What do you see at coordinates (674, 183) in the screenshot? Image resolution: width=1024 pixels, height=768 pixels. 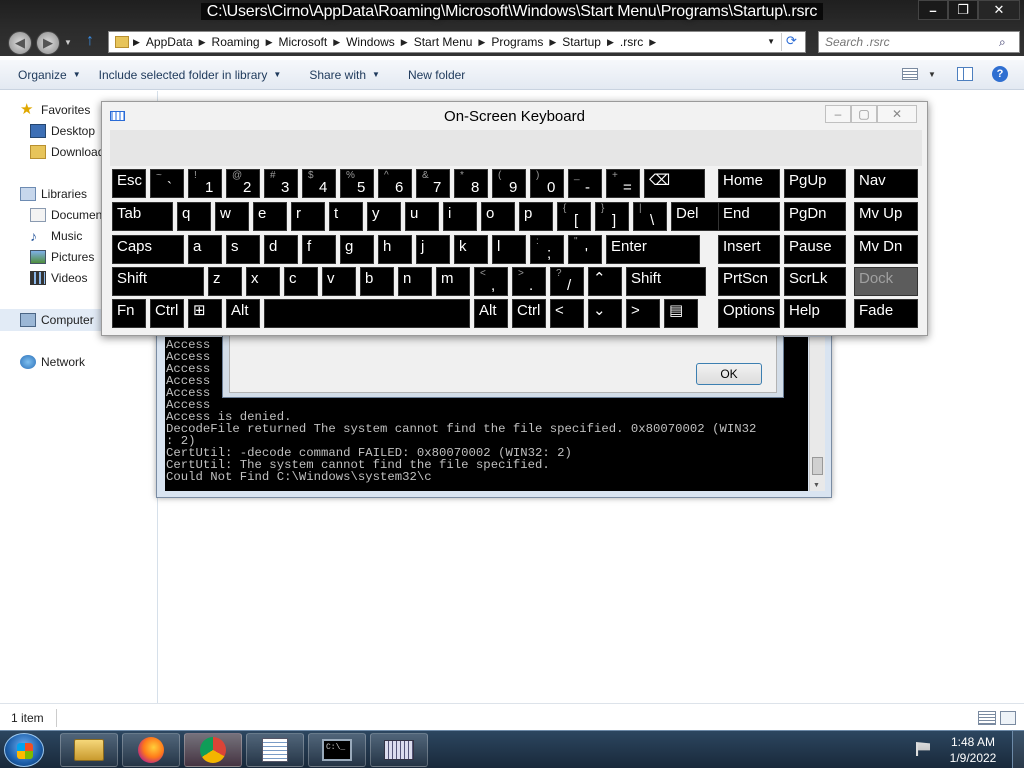 I see `key-backspace: ⌫` at bounding box center [674, 183].